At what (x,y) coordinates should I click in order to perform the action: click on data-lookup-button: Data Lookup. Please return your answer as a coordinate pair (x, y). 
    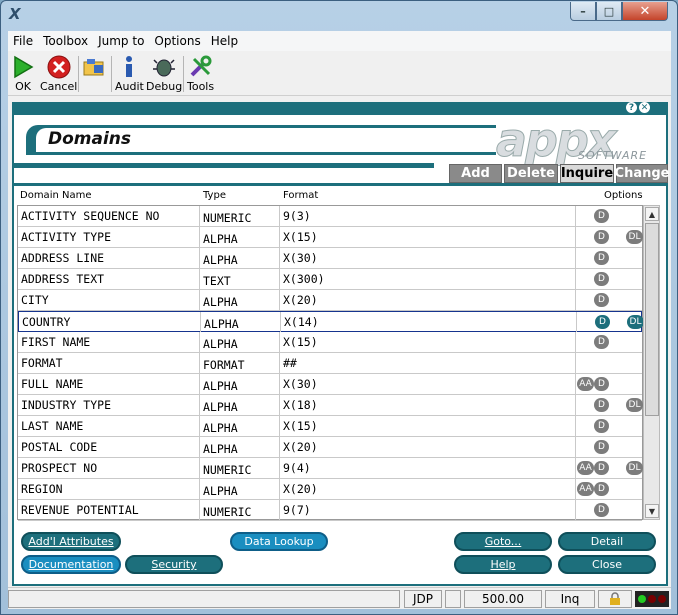
    Looking at the image, I should click on (279, 541).